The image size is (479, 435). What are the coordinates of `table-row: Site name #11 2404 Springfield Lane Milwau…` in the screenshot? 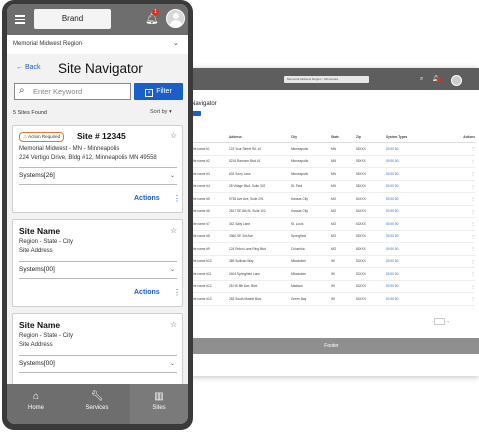 It's located at (333, 274).